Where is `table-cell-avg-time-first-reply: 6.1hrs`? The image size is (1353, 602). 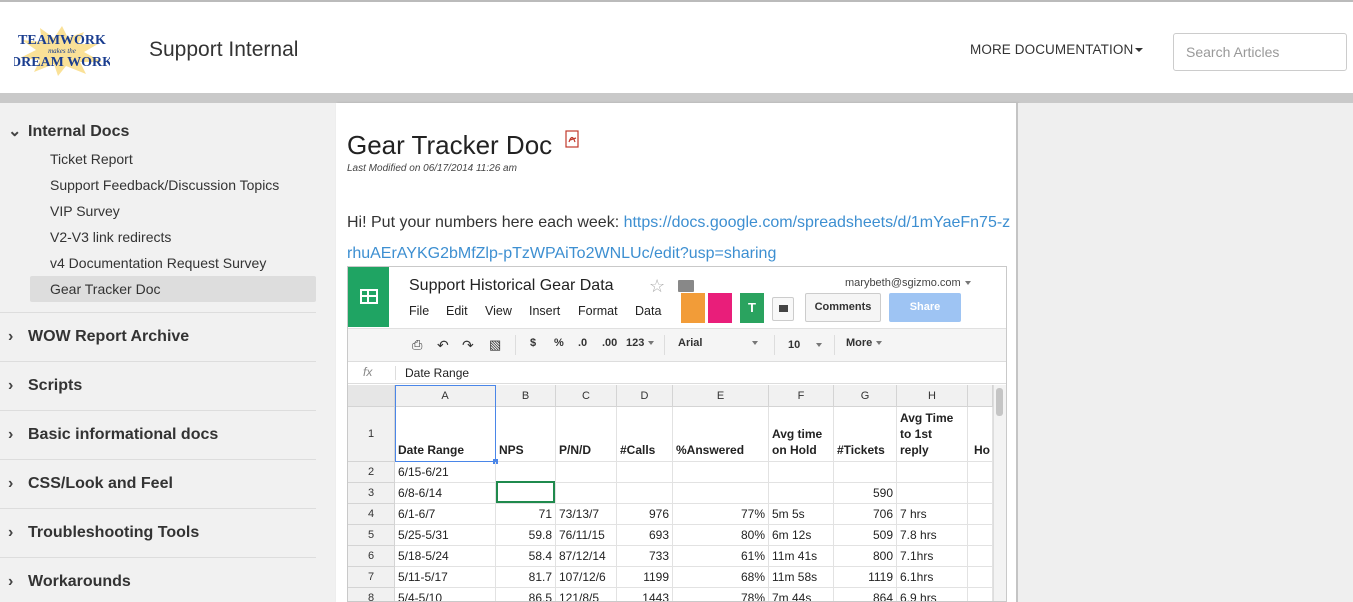
table-cell-avg-time-first-reply: 6.1hrs is located at coordinates (932, 577).